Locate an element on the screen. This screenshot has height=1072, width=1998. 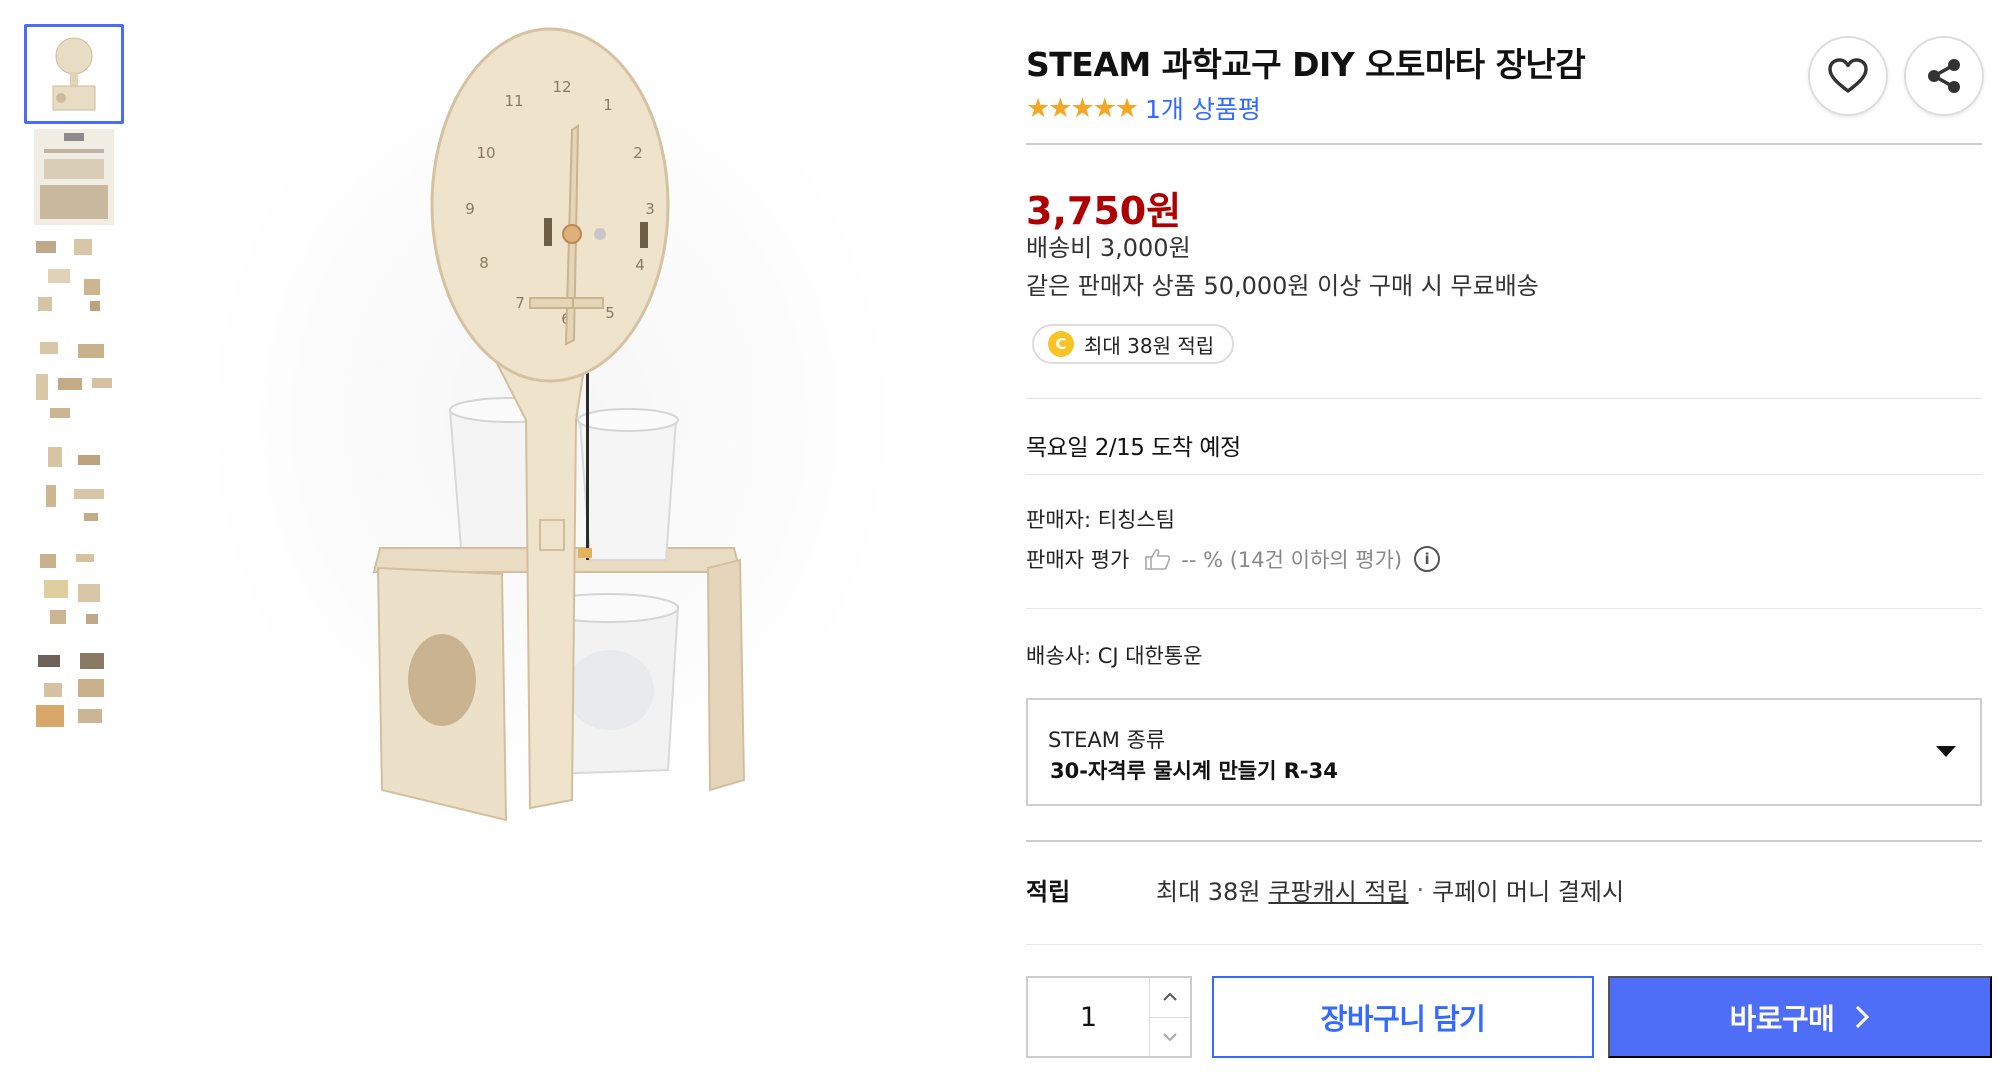
quantity-increase-button is located at coordinates (1170, 997).